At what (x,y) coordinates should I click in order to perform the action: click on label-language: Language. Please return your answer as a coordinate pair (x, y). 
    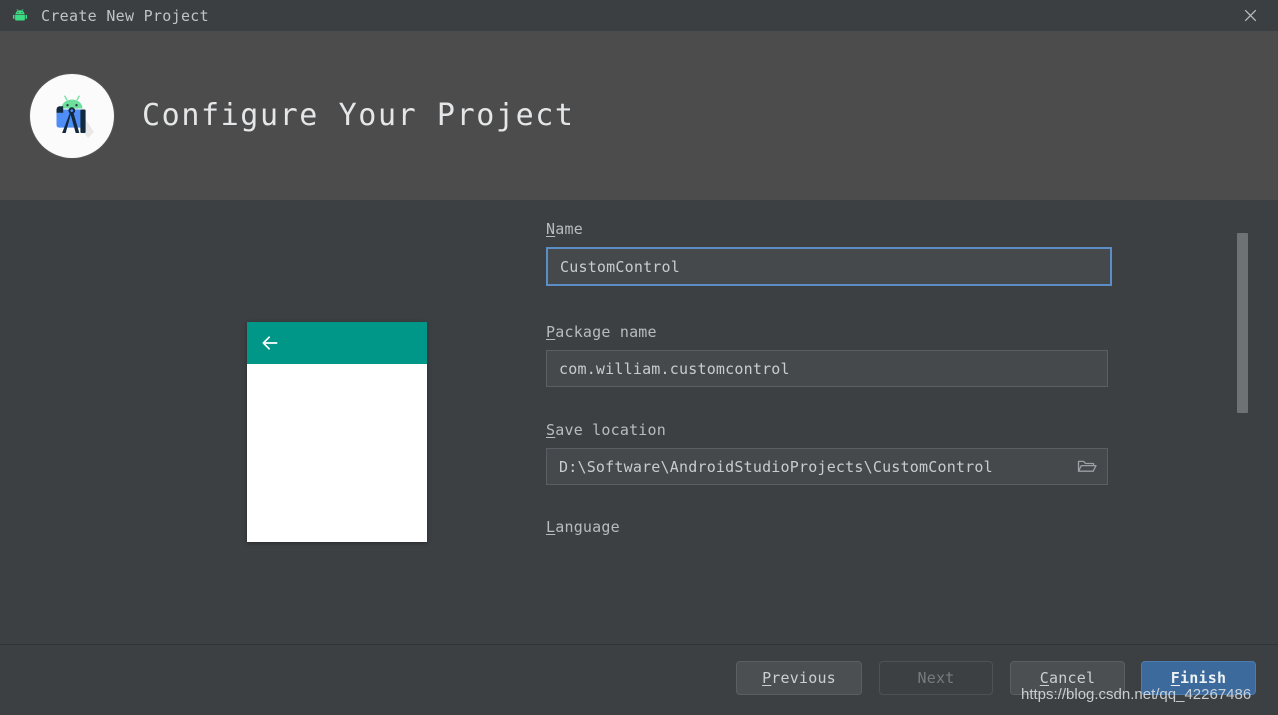
    Looking at the image, I should click on (583, 527).